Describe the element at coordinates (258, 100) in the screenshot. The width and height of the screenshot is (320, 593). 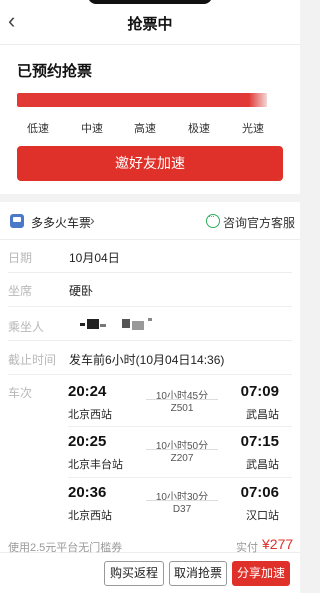
I see `progress-bar-end` at that location.